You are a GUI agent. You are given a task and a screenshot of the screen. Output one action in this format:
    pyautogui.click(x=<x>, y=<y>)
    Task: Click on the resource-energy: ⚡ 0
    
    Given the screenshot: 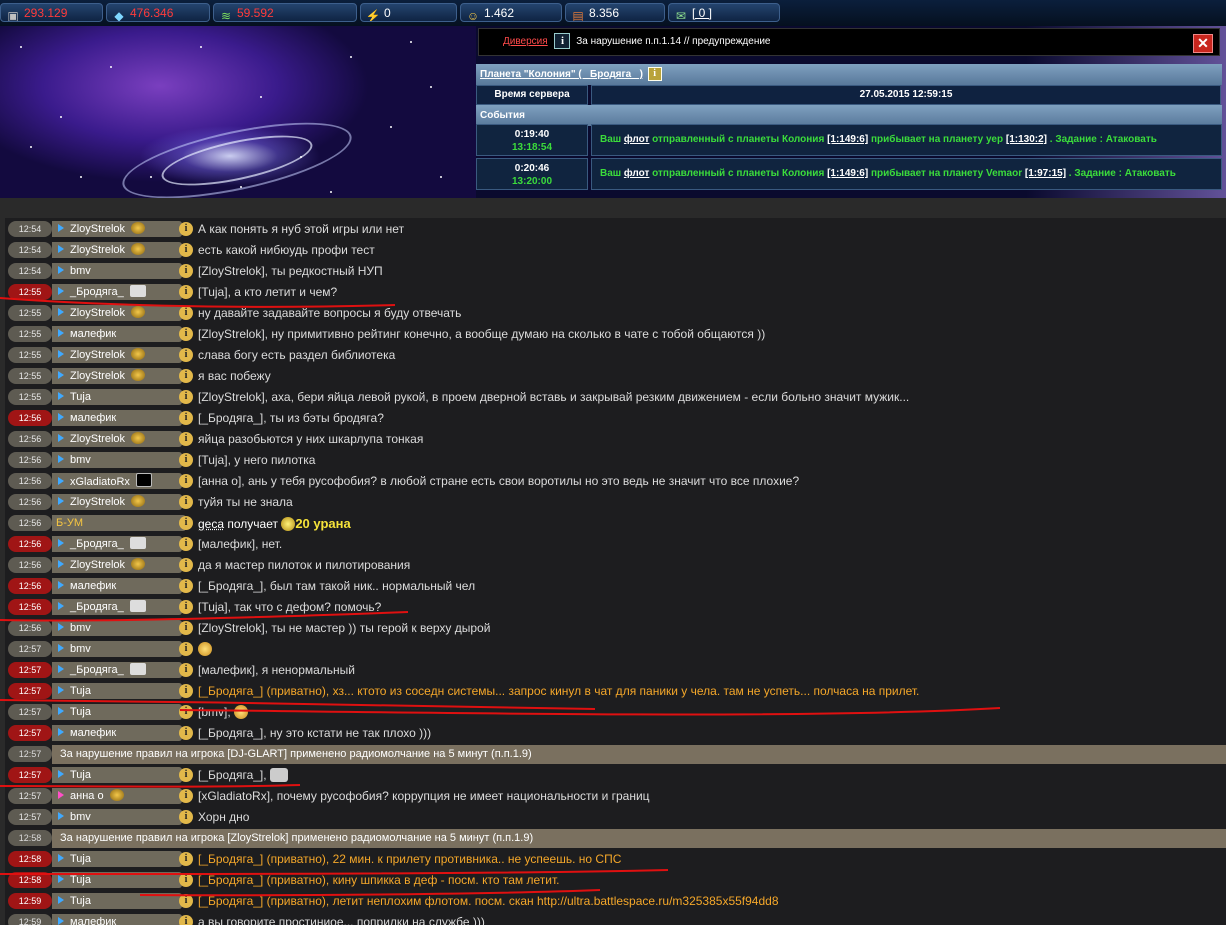 What is the action you would take?
    pyautogui.click(x=408, y=12)
    